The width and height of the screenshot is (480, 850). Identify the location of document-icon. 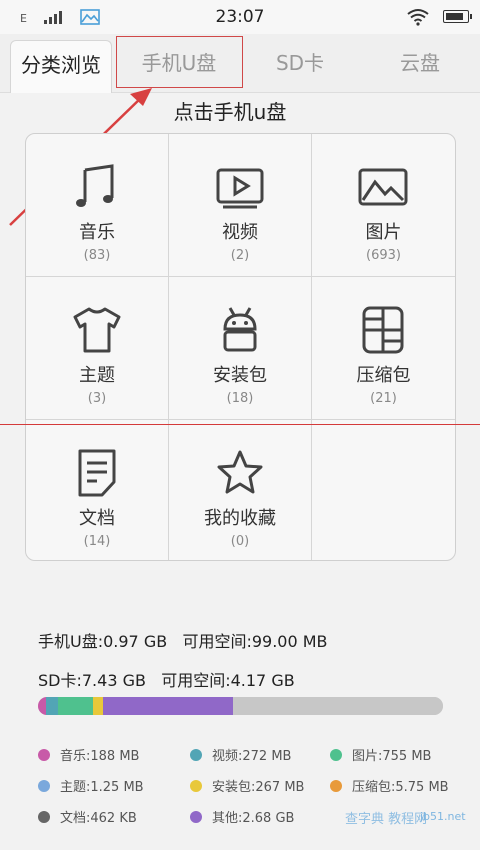
(97, 473).